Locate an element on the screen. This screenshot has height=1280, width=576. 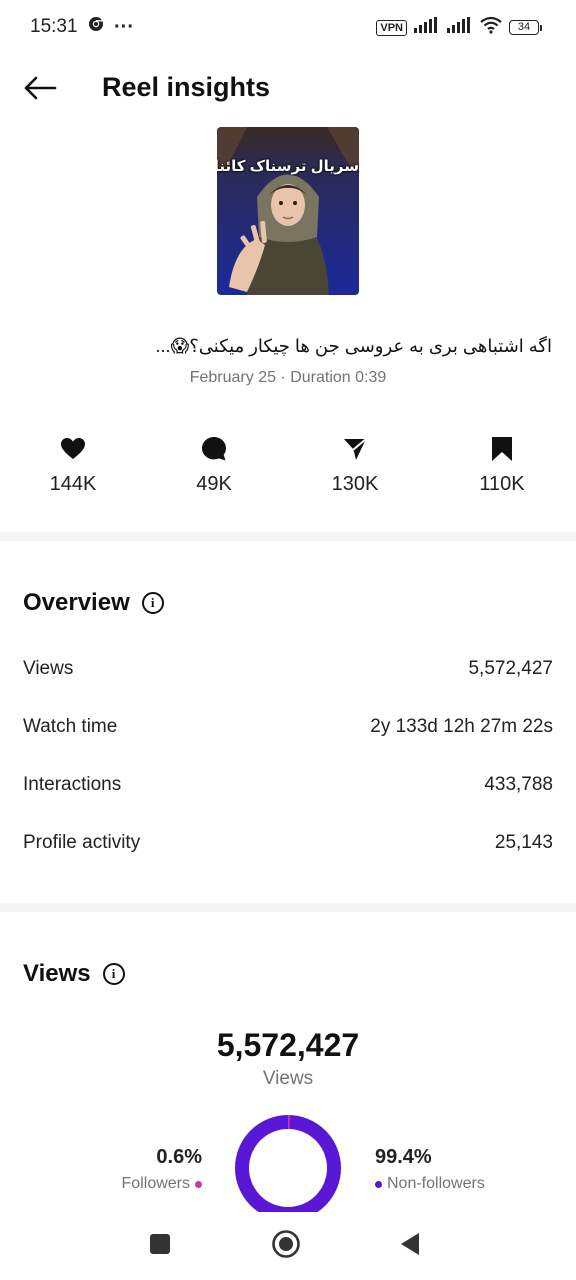
saves-count: 110K is located at coordinates (502, 484).